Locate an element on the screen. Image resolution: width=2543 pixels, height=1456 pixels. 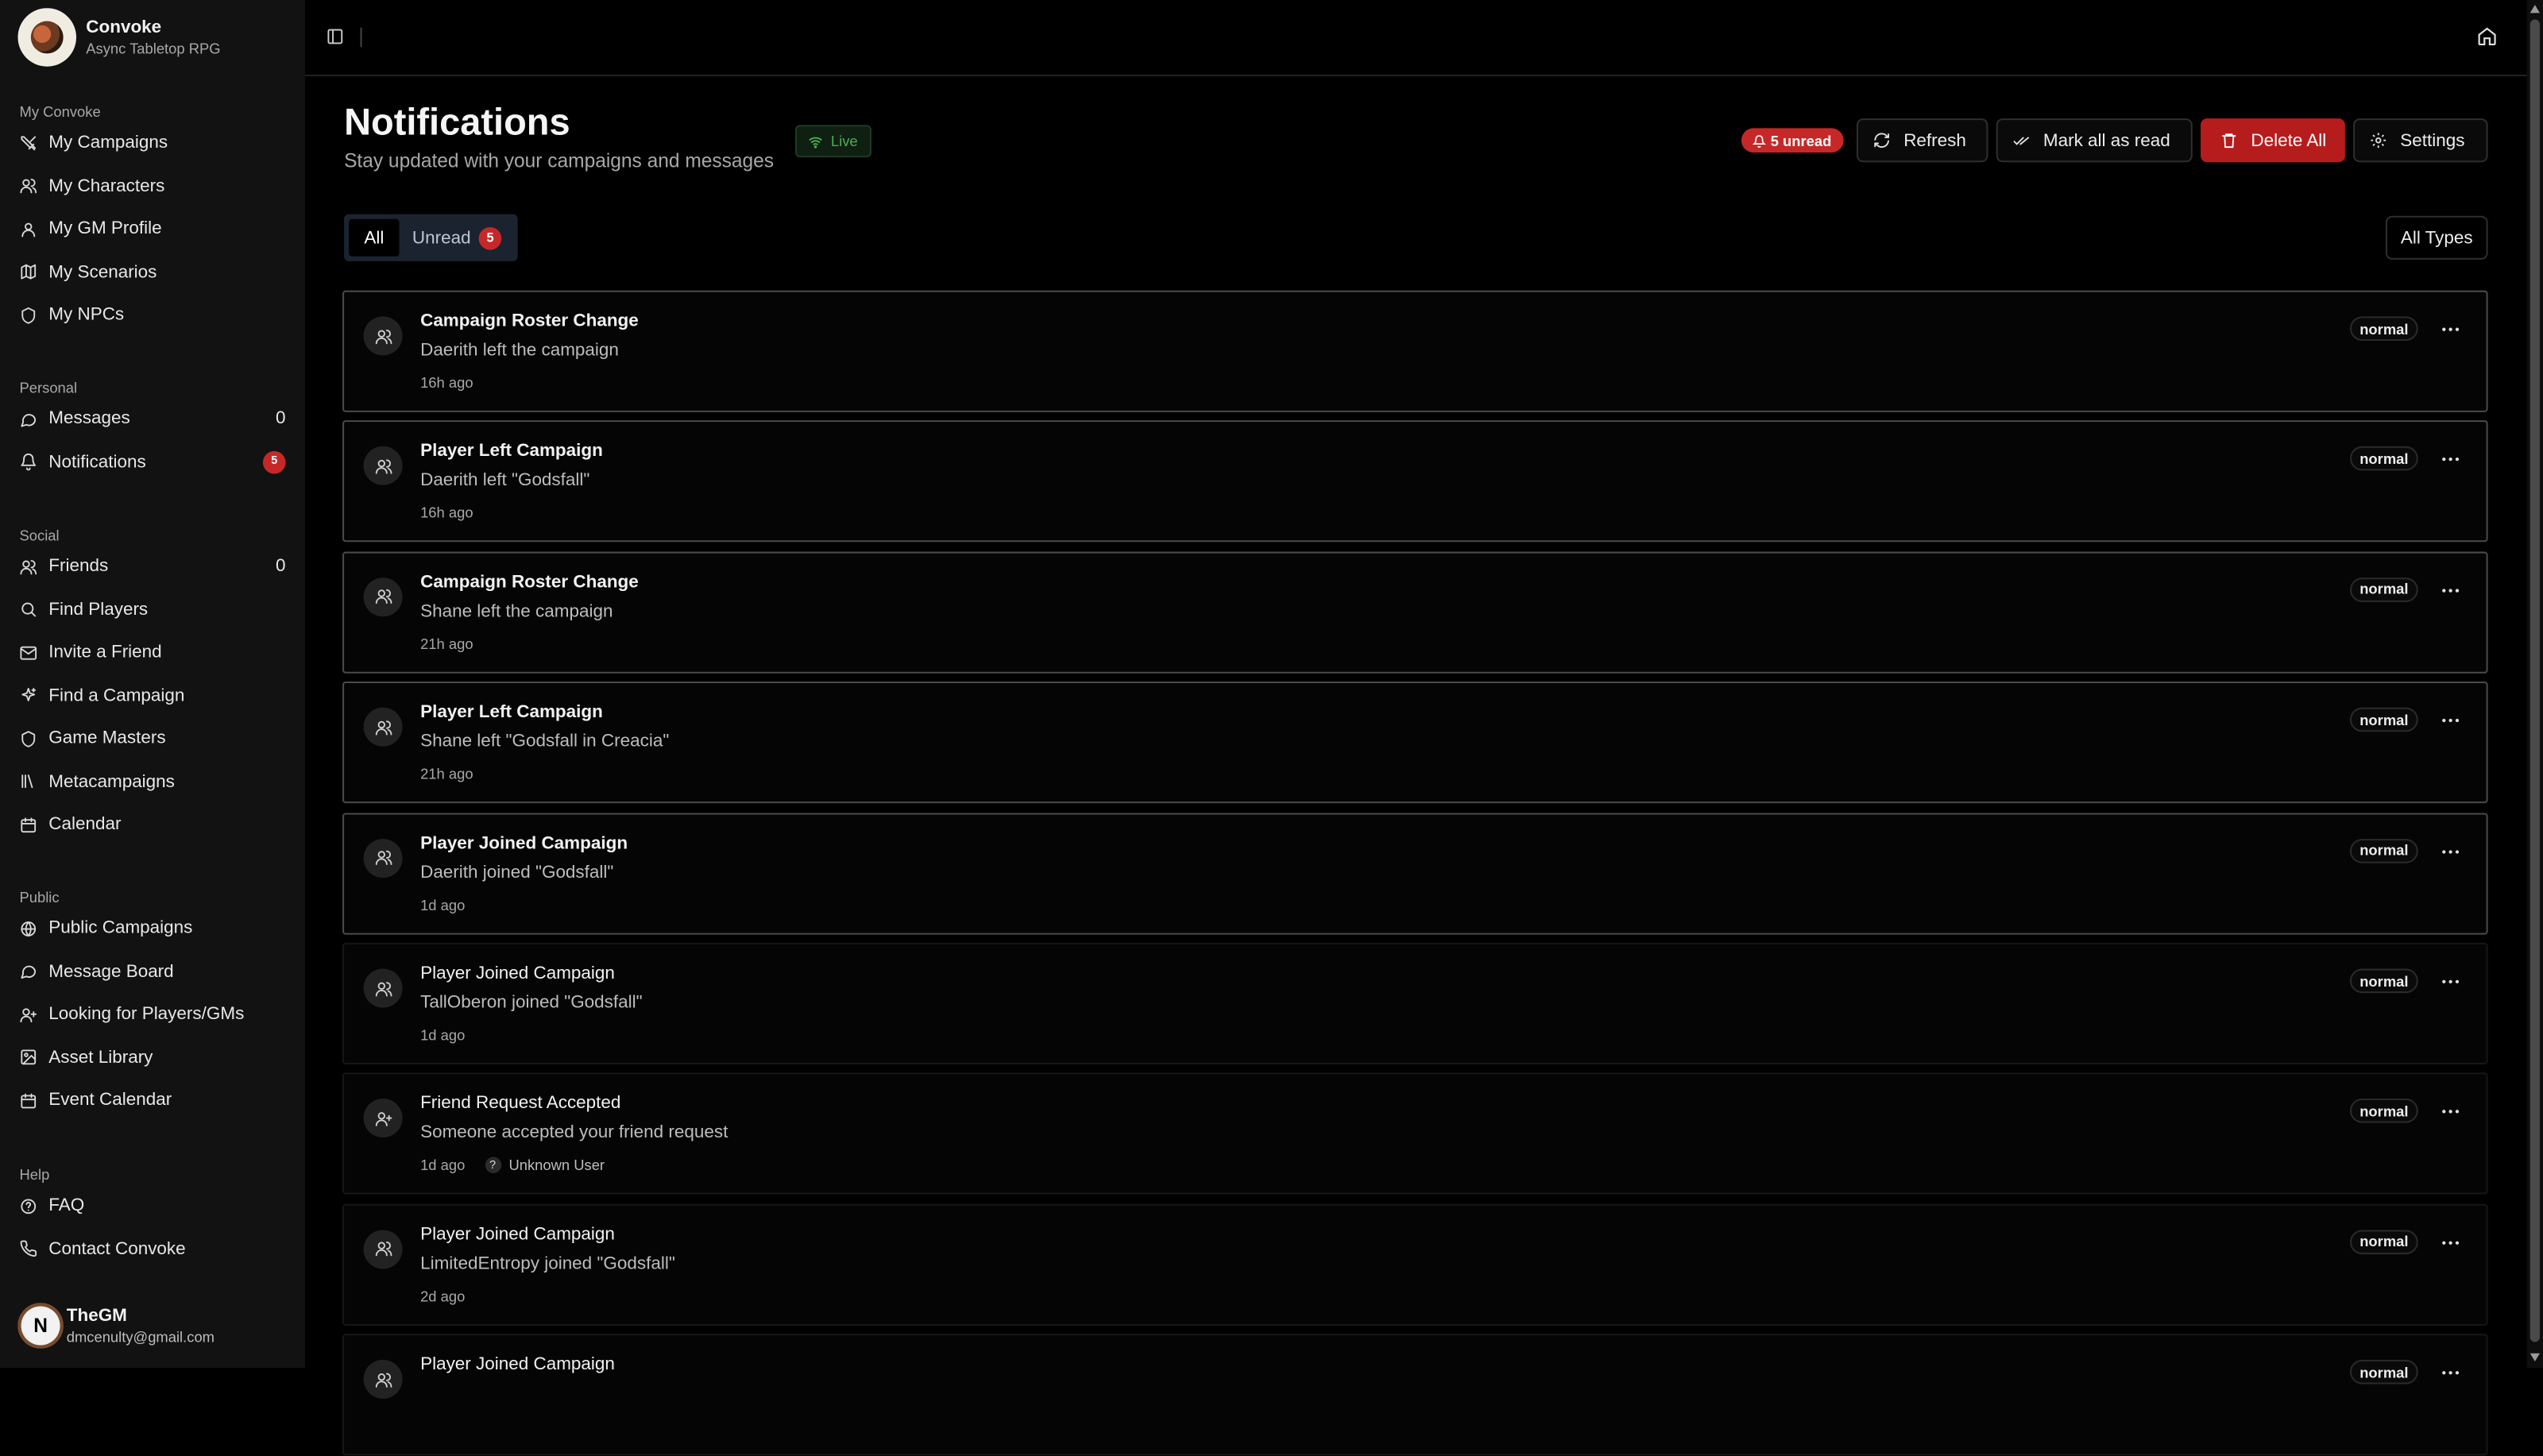
refresh-button: Refresh is located at coordinates (1922, 140).